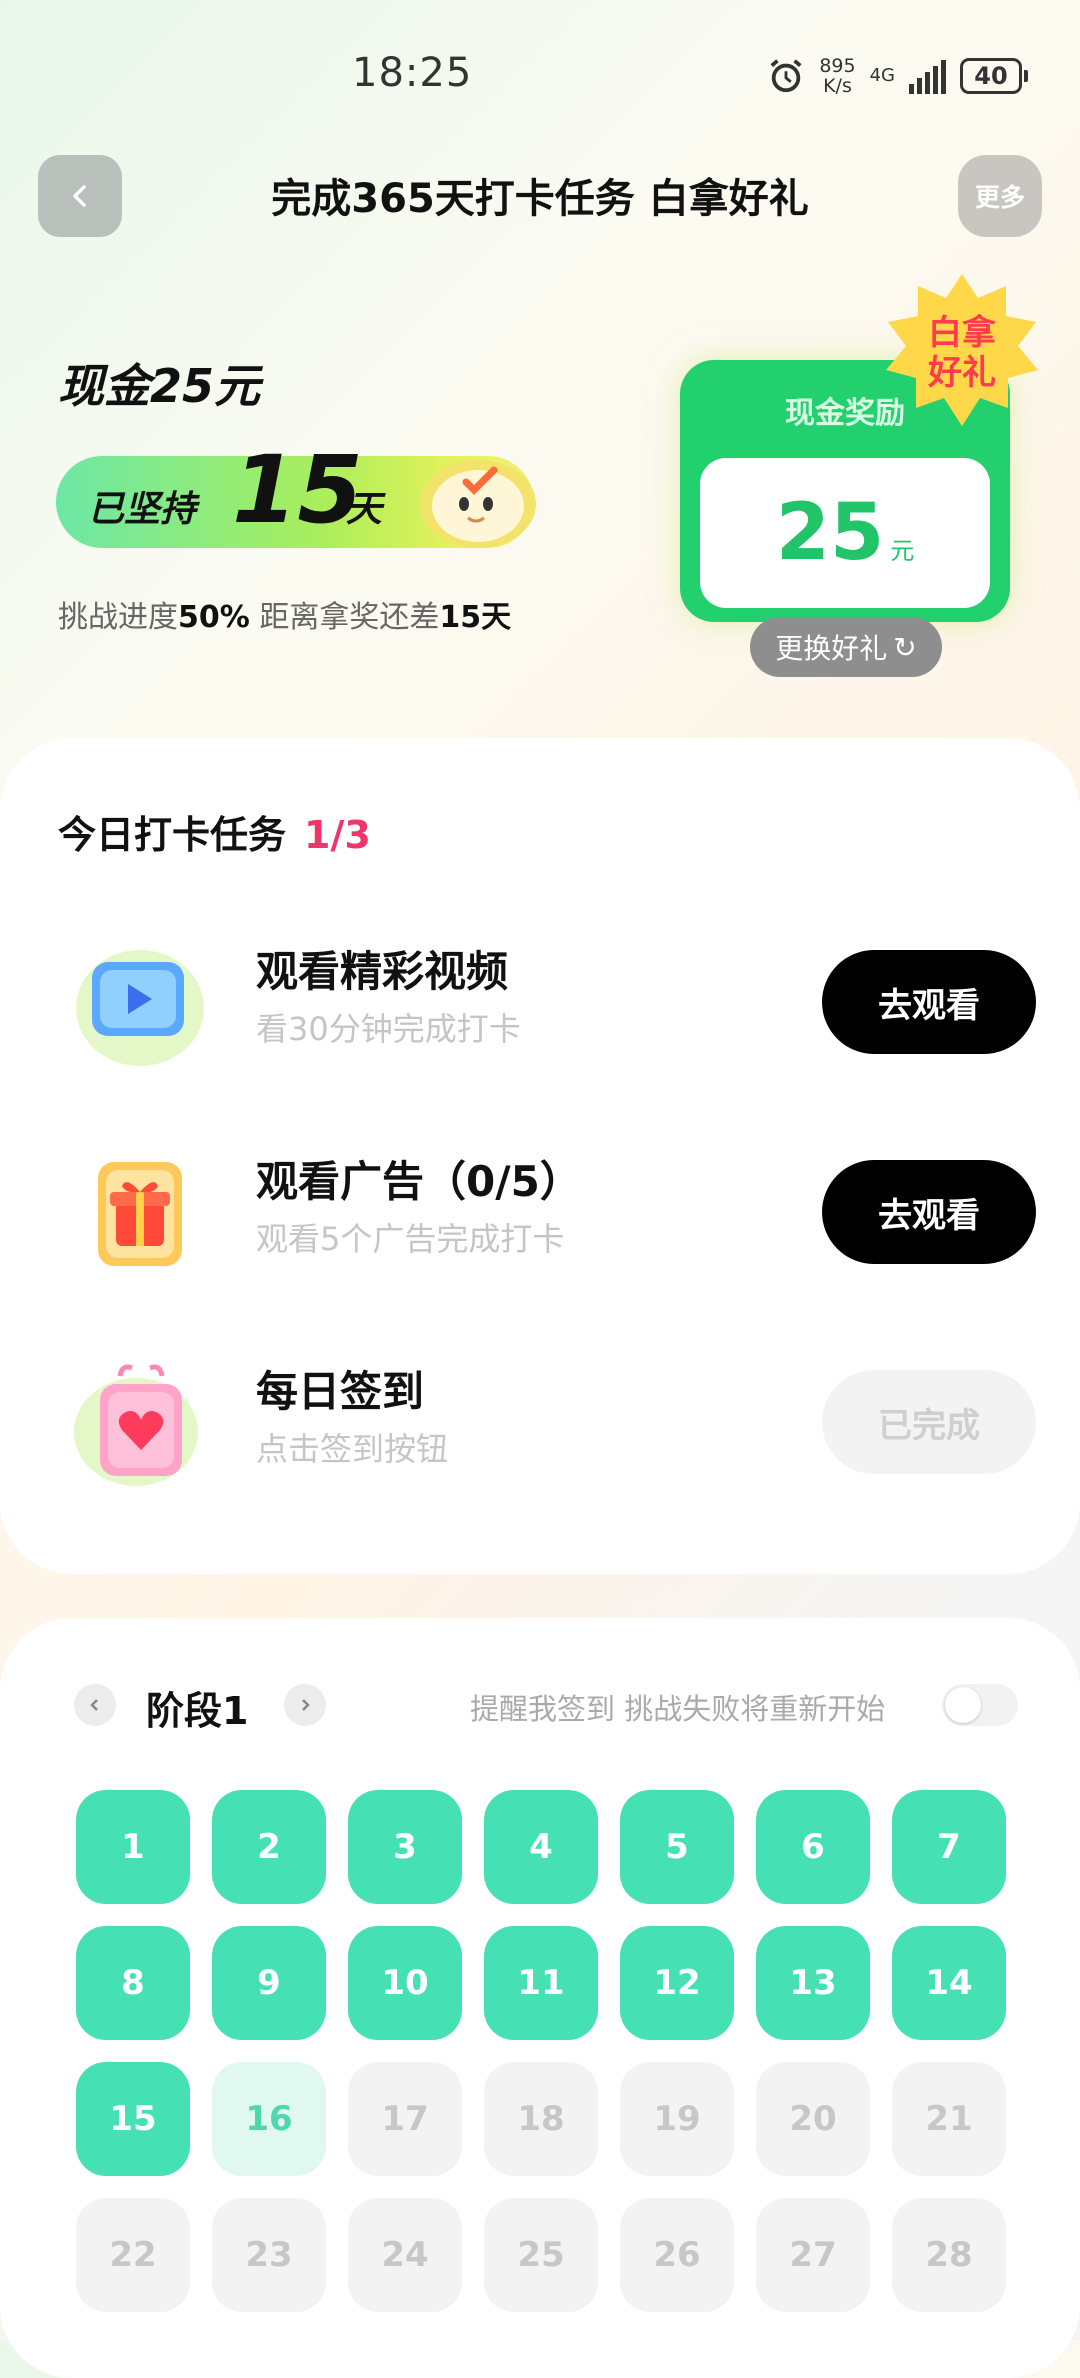 This screenshot has width=1080, height=2378. Describe the element at coordinates (405, 2255) in the screenshot. I see `day-cell-24: 24` at that location.